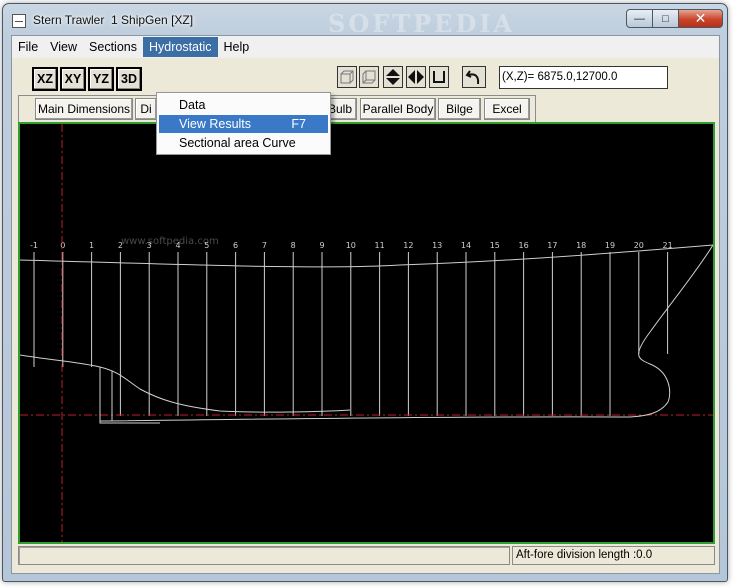  I want to click on close-button: ✕, so click(700, 18).